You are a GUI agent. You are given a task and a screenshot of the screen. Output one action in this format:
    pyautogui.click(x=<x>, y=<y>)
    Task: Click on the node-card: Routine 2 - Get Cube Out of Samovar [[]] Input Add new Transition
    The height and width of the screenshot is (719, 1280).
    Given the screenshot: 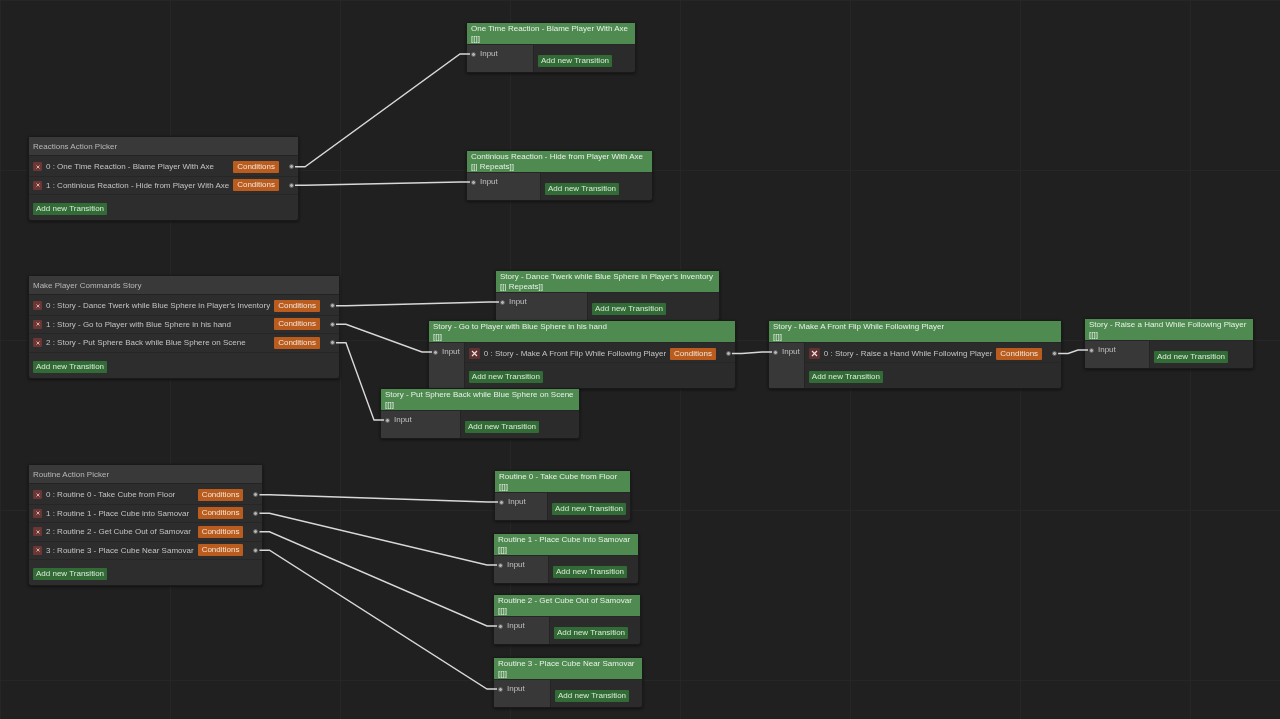 What is the action you would take?
    pyautogui.click(x=567, y=619)
    